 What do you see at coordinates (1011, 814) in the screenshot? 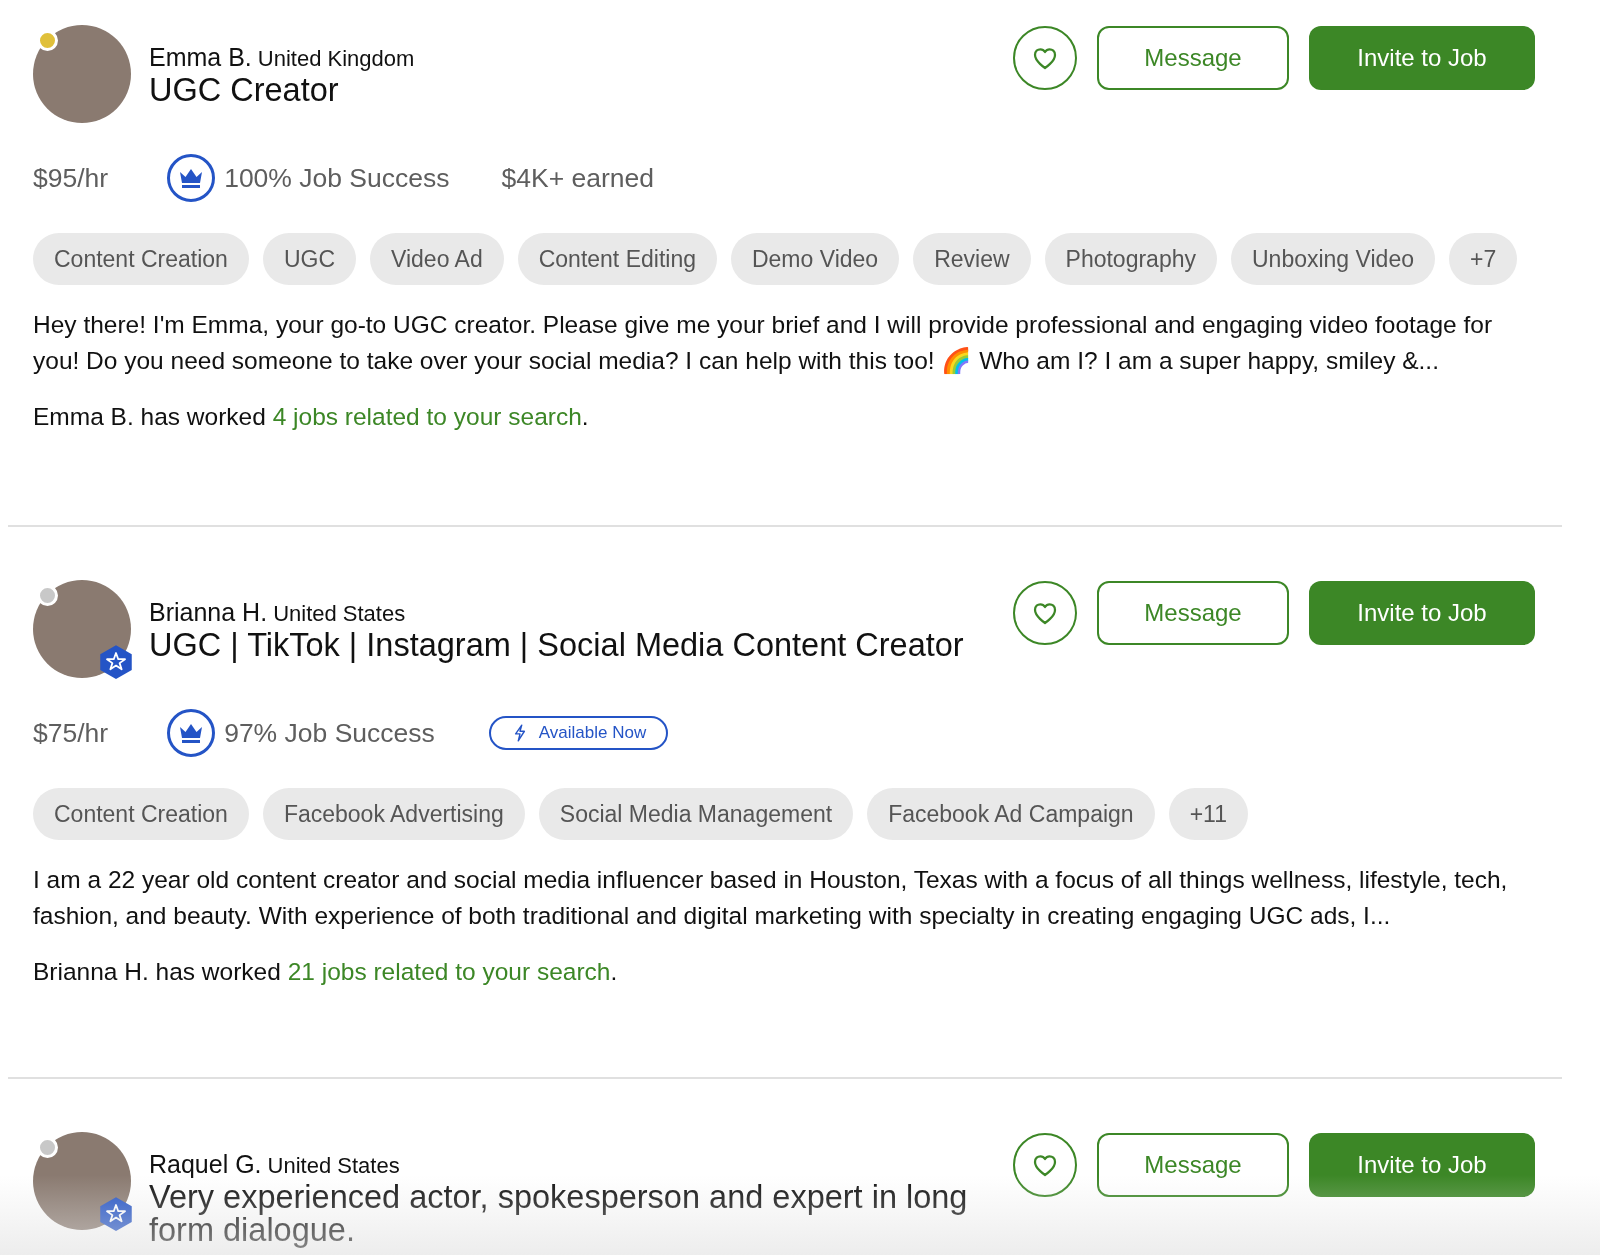
I see `skill-tag: Facebook Ad Campaign` at bounding box center [1011, 814].